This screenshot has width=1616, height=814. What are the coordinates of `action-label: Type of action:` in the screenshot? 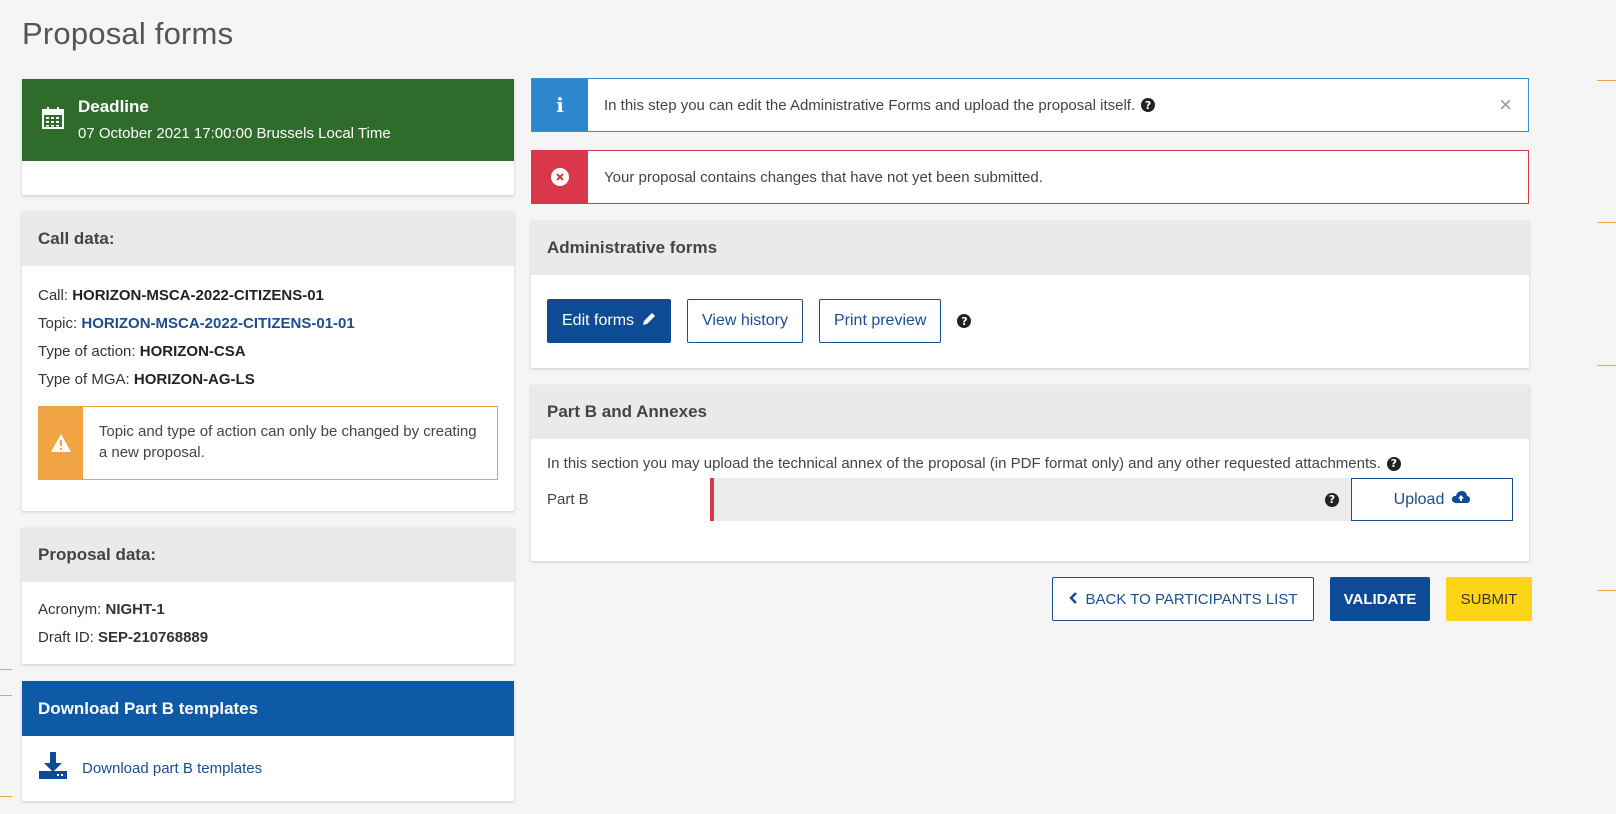 It's located at (89, 351).